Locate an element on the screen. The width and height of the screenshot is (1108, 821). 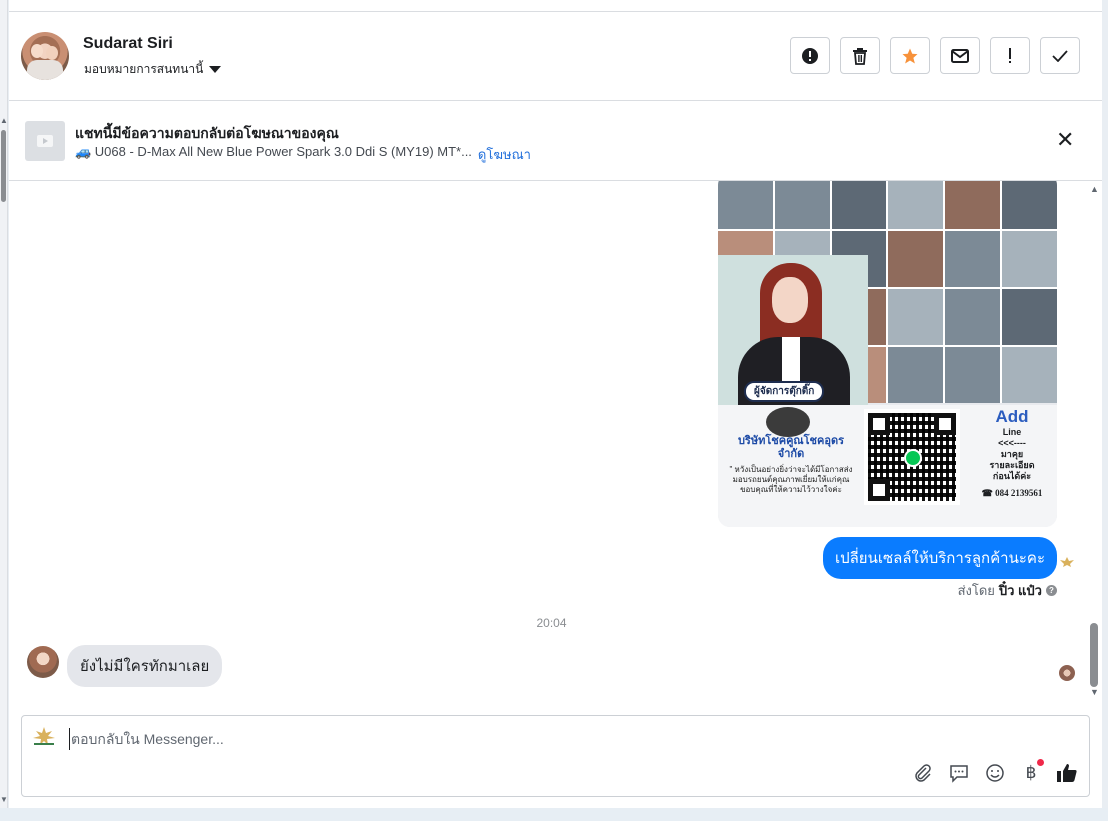
poster-talk-3: ก่อนได้ค่ะ is located at coordinates (1012, 476).